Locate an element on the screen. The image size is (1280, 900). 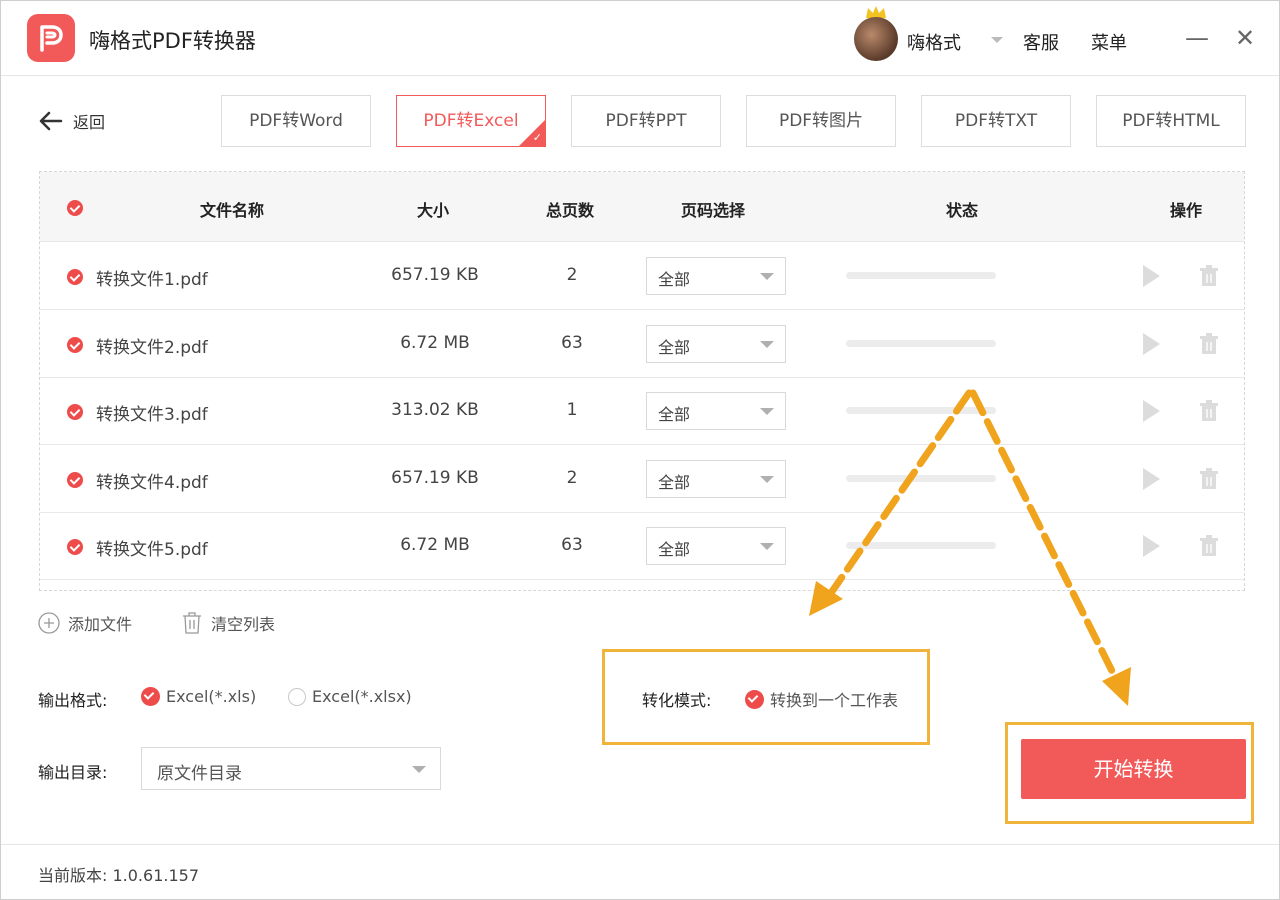
file-size: 313.02 KB is located at coordinates (435, 410).